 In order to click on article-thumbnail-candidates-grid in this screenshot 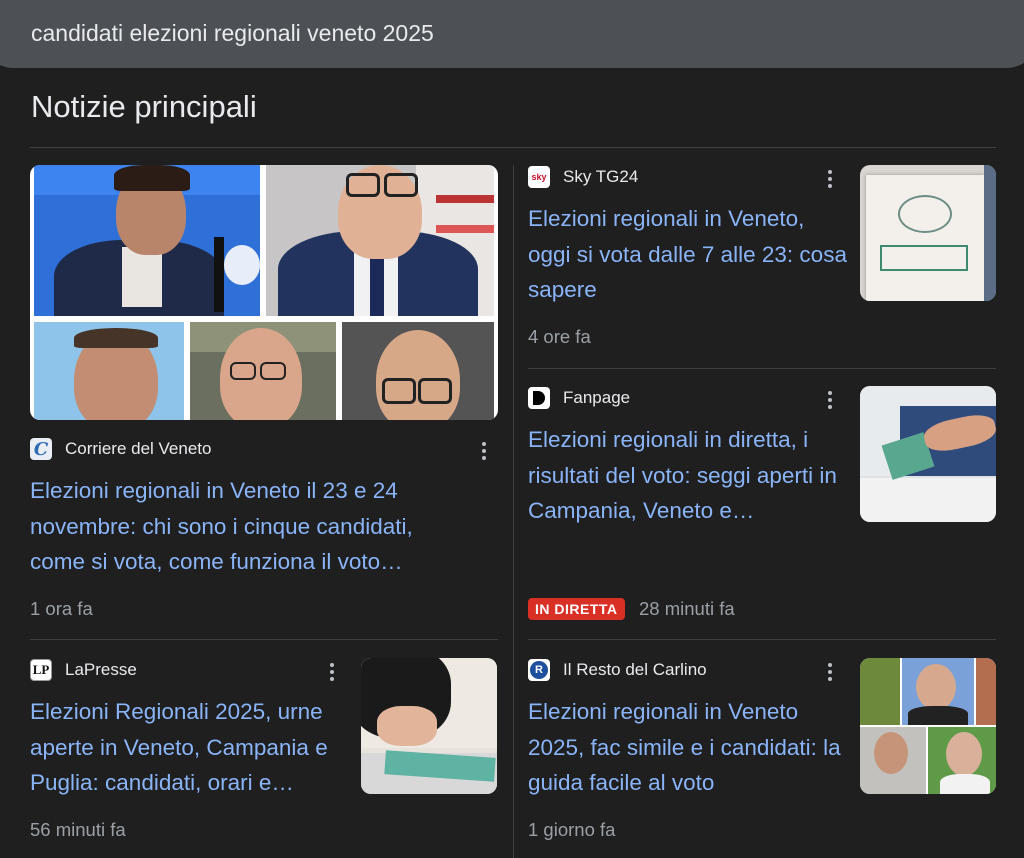, I will do `click(928, 726)`.